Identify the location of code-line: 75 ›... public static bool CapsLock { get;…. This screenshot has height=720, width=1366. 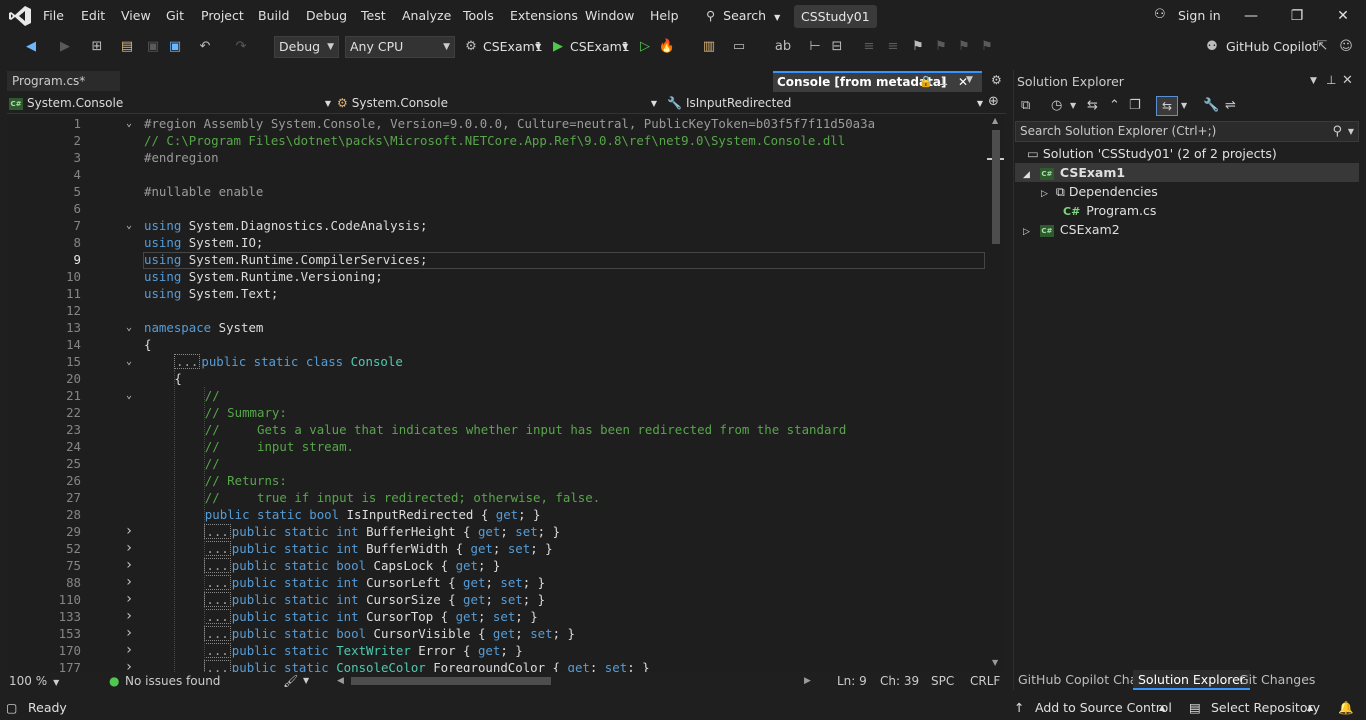
(497, 565).